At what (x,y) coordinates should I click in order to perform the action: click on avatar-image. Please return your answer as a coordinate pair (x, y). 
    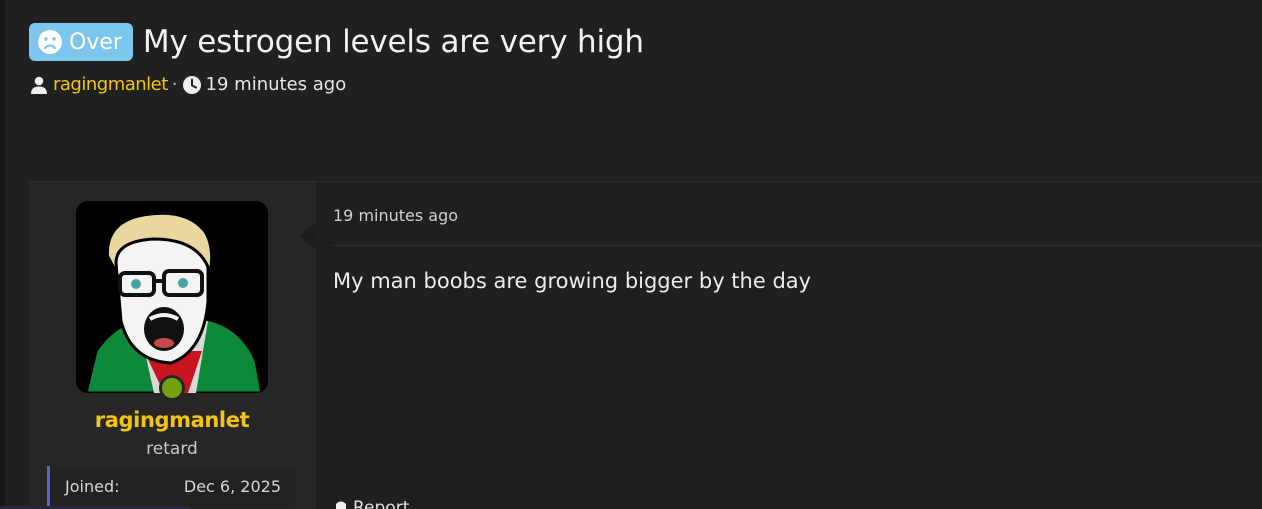
    Looking at the image, I should click on (172, 297).